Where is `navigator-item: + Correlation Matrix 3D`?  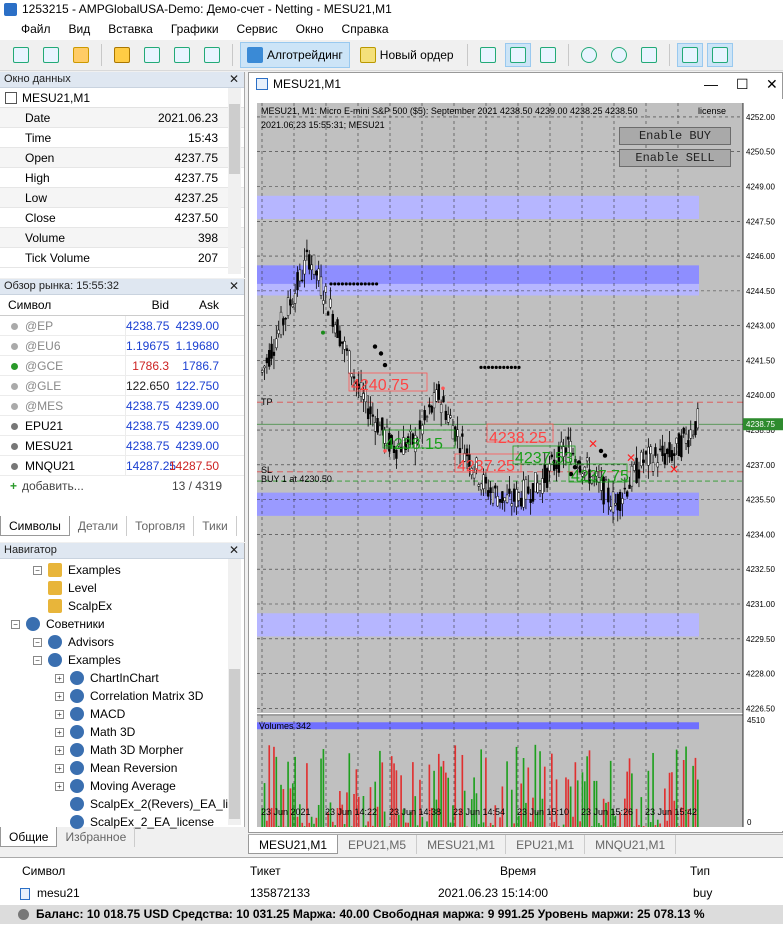 navigator-item: + Correlation Matrix 3D is located at coordinates (122, 696).